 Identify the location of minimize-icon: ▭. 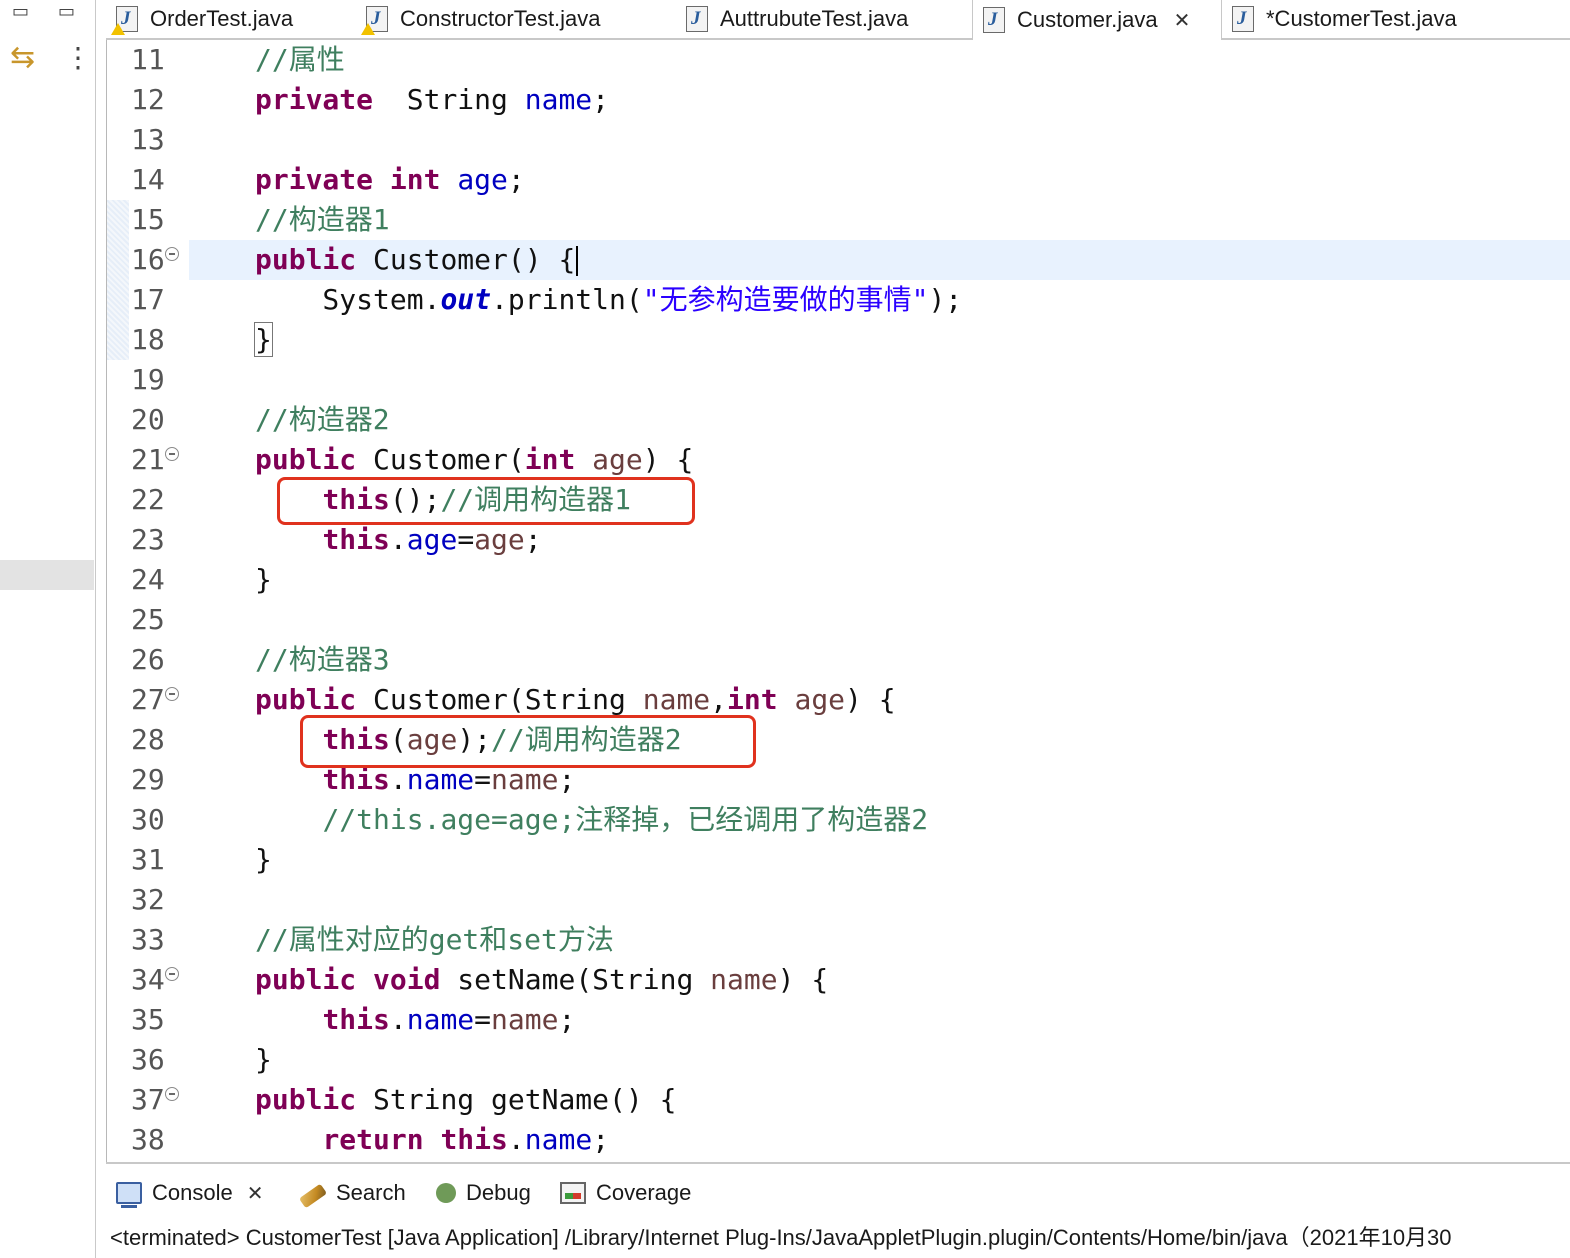
(20, 12).